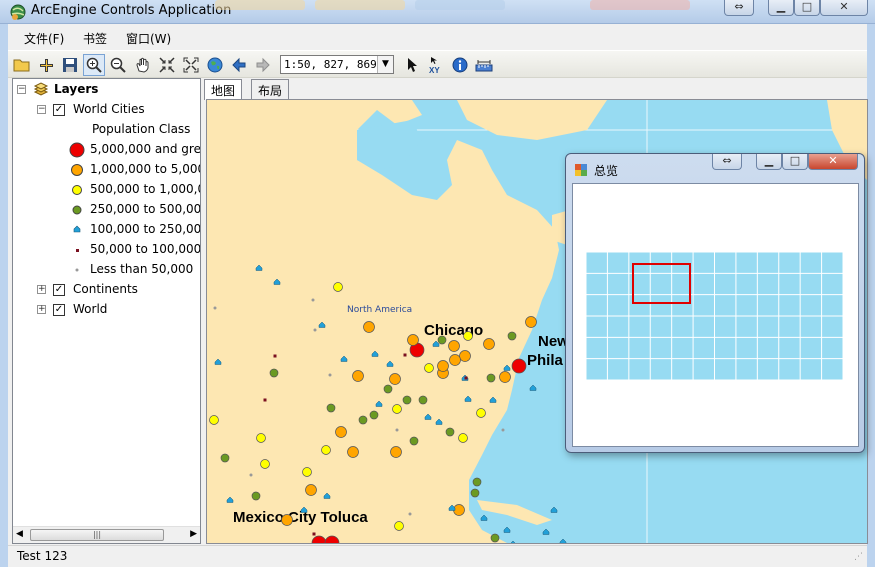  Describe the element at coordinates (106, 270) in the screenshot. I see `legend-class-row: Less than 50,000` at that location.